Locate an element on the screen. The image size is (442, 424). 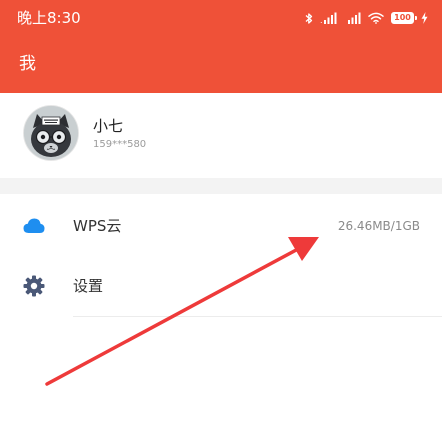
list-divider is located at coordinates (257, 316).